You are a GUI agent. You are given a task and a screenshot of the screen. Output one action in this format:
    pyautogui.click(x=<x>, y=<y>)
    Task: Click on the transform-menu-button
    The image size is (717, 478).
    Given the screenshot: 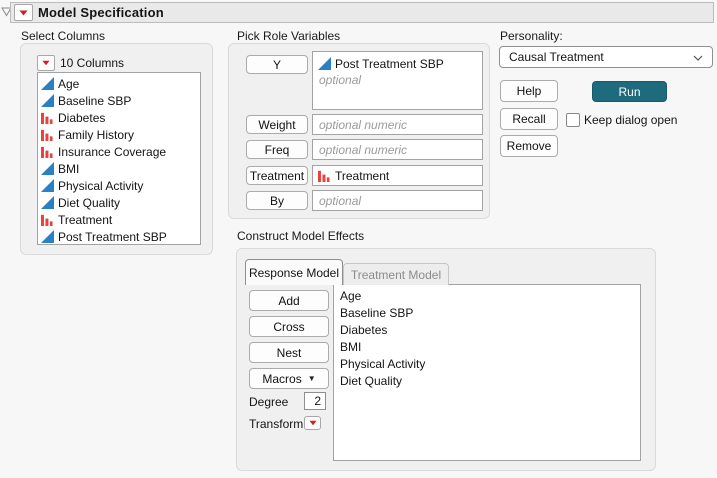 What is the action you would take?
    pyautogui.click(x=312, y=423)
    